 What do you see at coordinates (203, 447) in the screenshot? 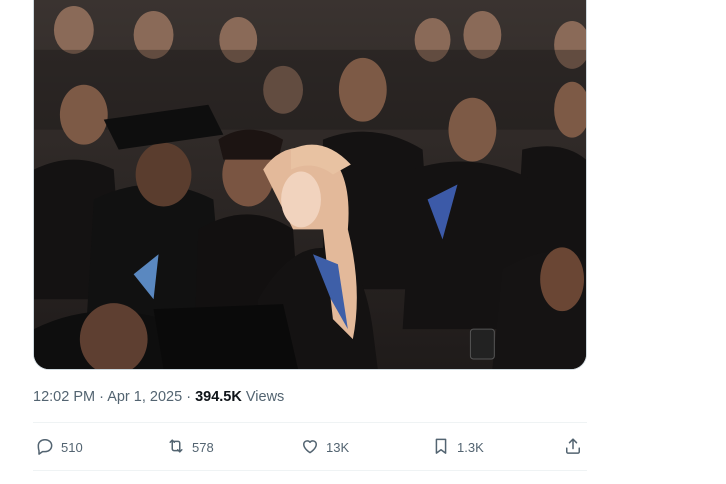
I see `repost-count: 578` at bounding box center [203, 447].